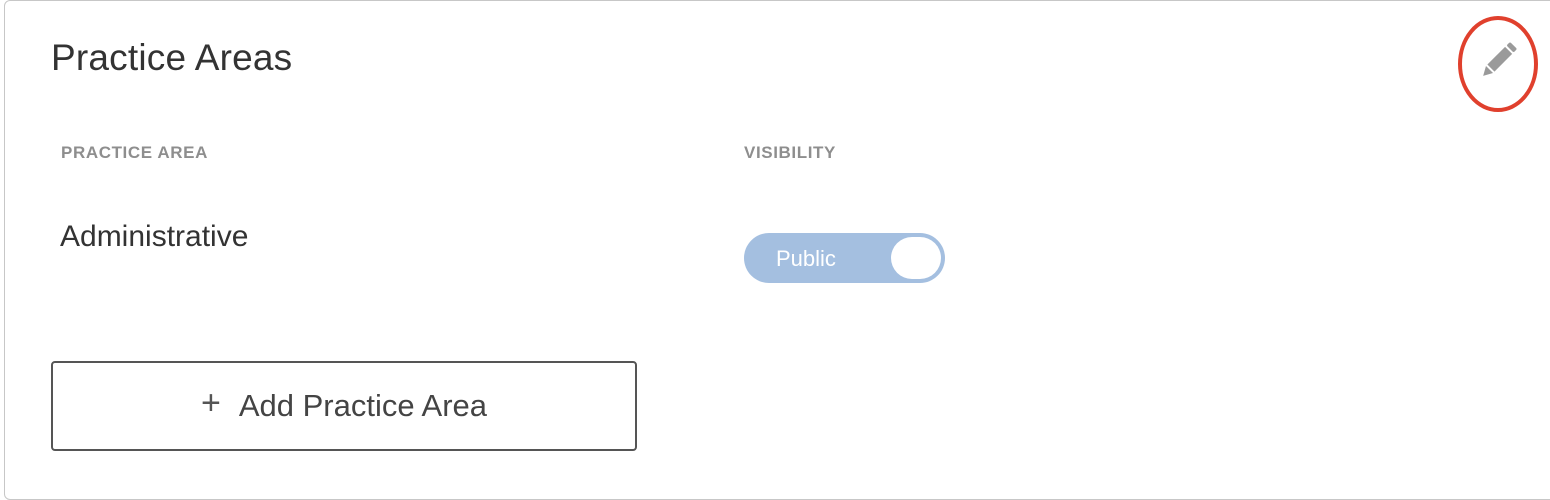 The width and height of the screenshot is (1550, 500). Describe the element at coordinates (916, 258) in the screenshot. I see `toggle-knob` at that location.